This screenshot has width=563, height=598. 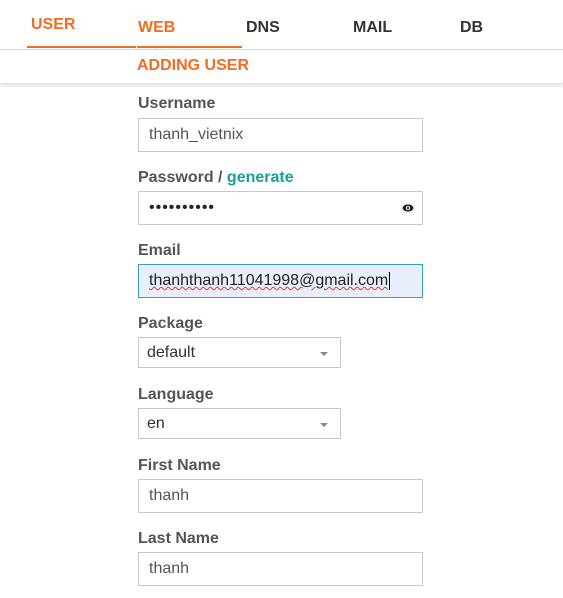 What do you see at coordinates (156, 28) in the screenshot?
I see `nav-tab-web: WEB` at bounding box center [156, 28].